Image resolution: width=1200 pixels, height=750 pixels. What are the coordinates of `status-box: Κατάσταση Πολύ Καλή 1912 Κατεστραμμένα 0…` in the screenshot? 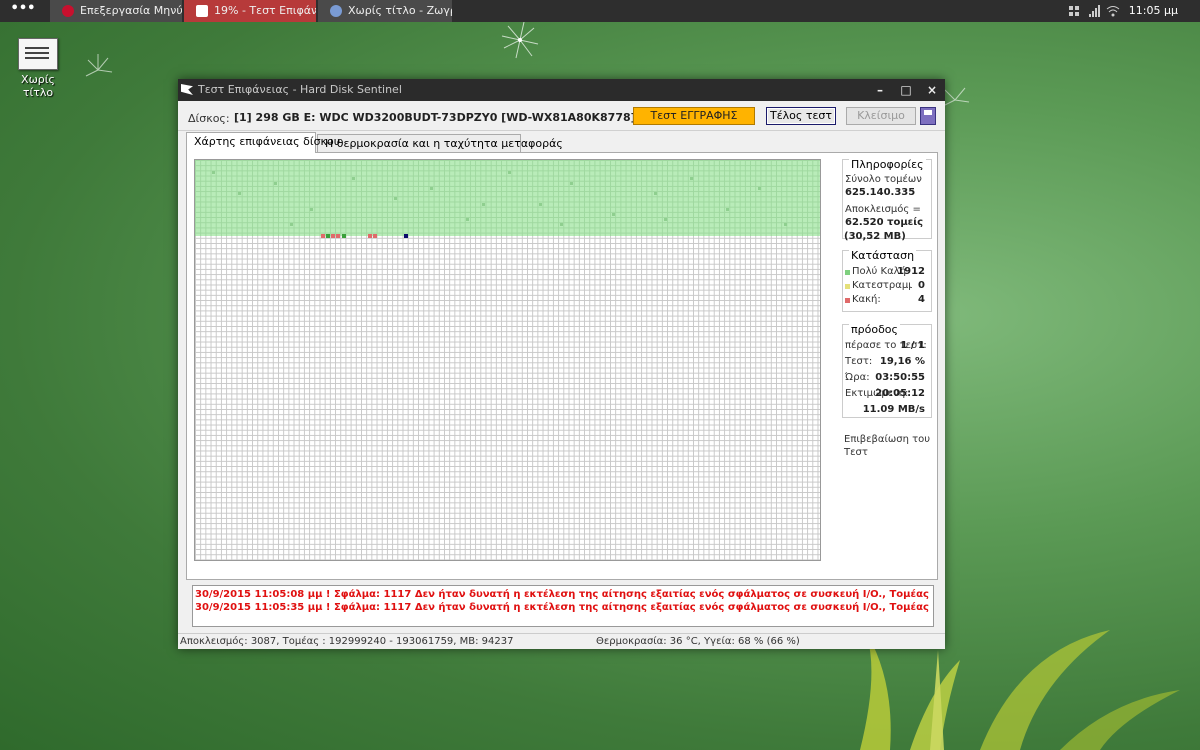 It's located at (887, 280).